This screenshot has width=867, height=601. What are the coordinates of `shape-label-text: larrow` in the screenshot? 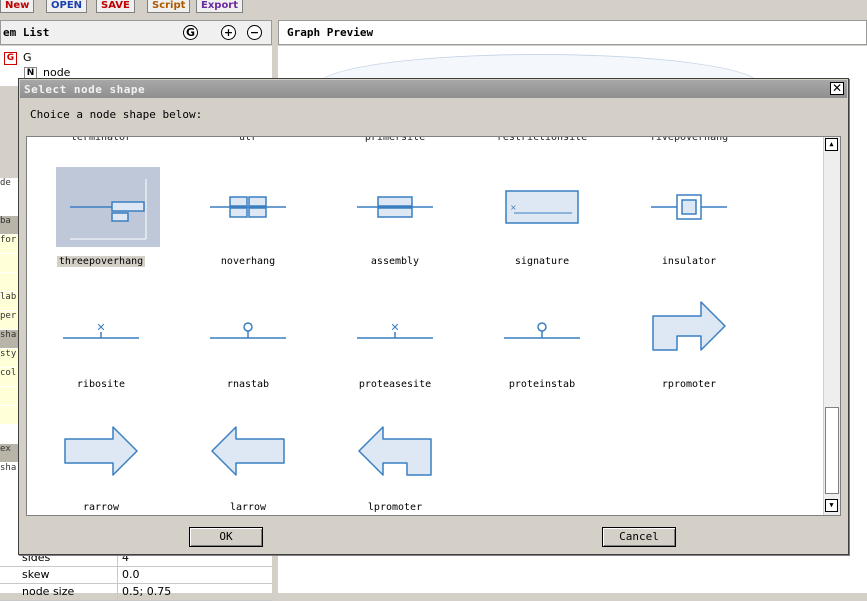 It's located at (248, 507).